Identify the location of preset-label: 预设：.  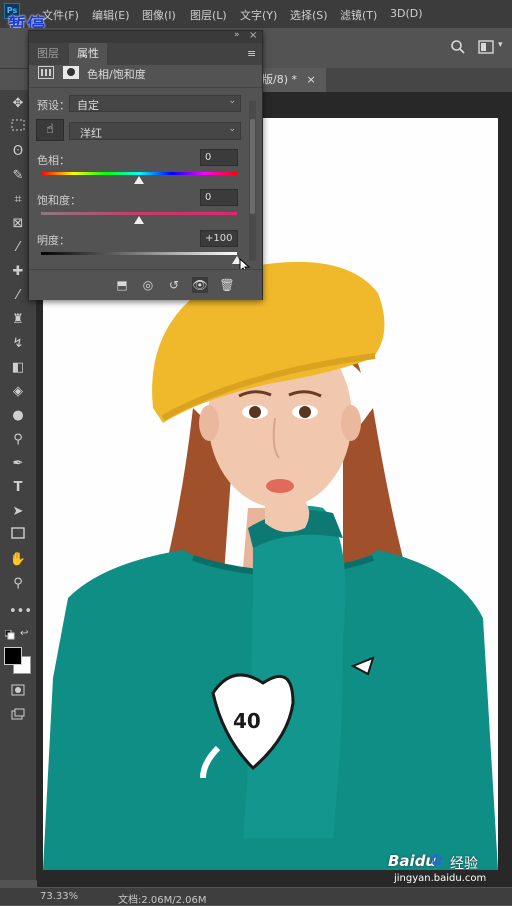
(53, 105).